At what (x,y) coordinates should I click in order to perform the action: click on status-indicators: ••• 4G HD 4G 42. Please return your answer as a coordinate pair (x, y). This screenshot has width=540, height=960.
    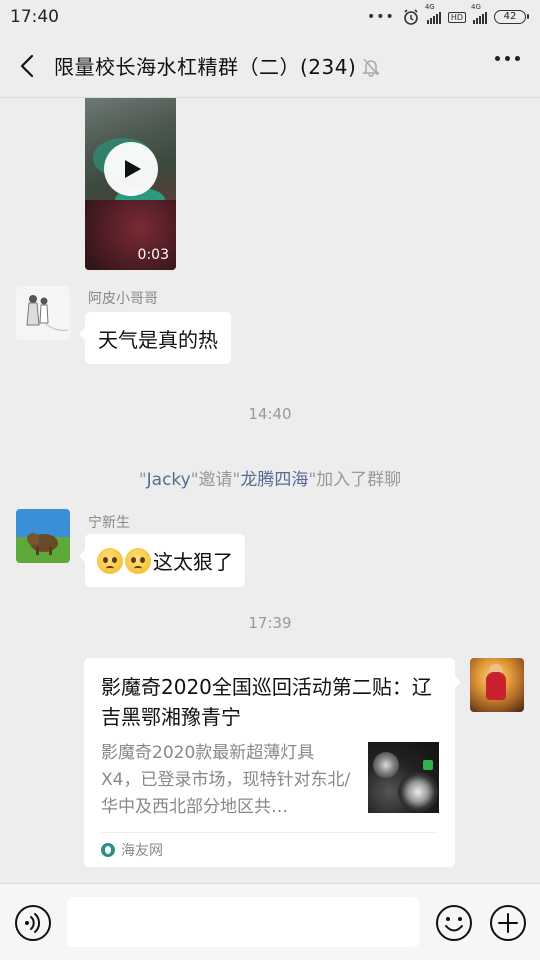
    Looking at the image, I should click on (448, 14).